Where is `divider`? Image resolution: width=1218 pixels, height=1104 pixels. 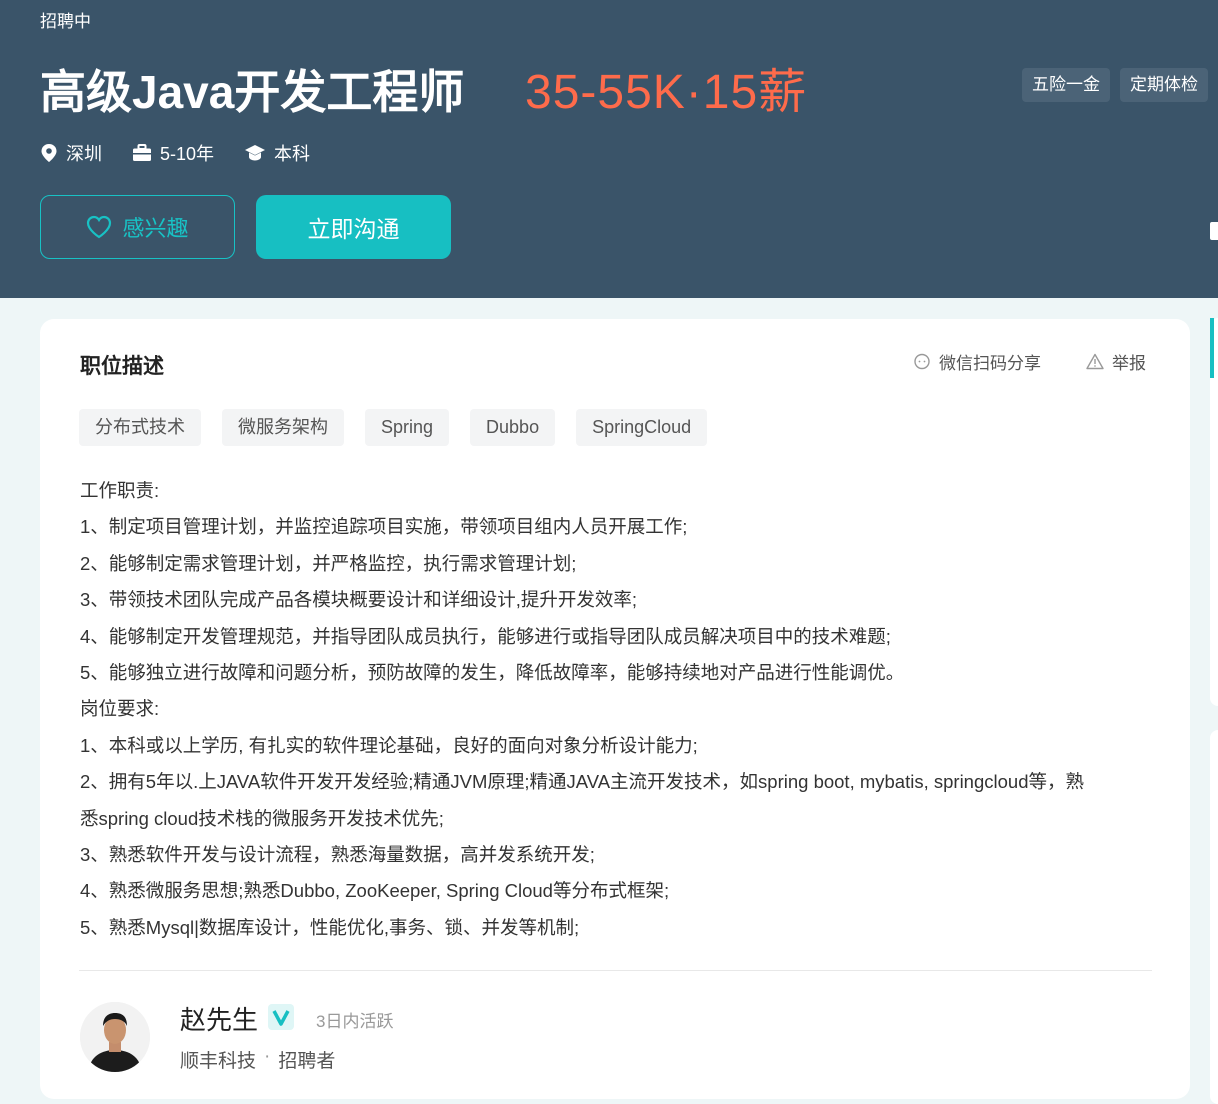
divider is located at coordinates (615, 970).